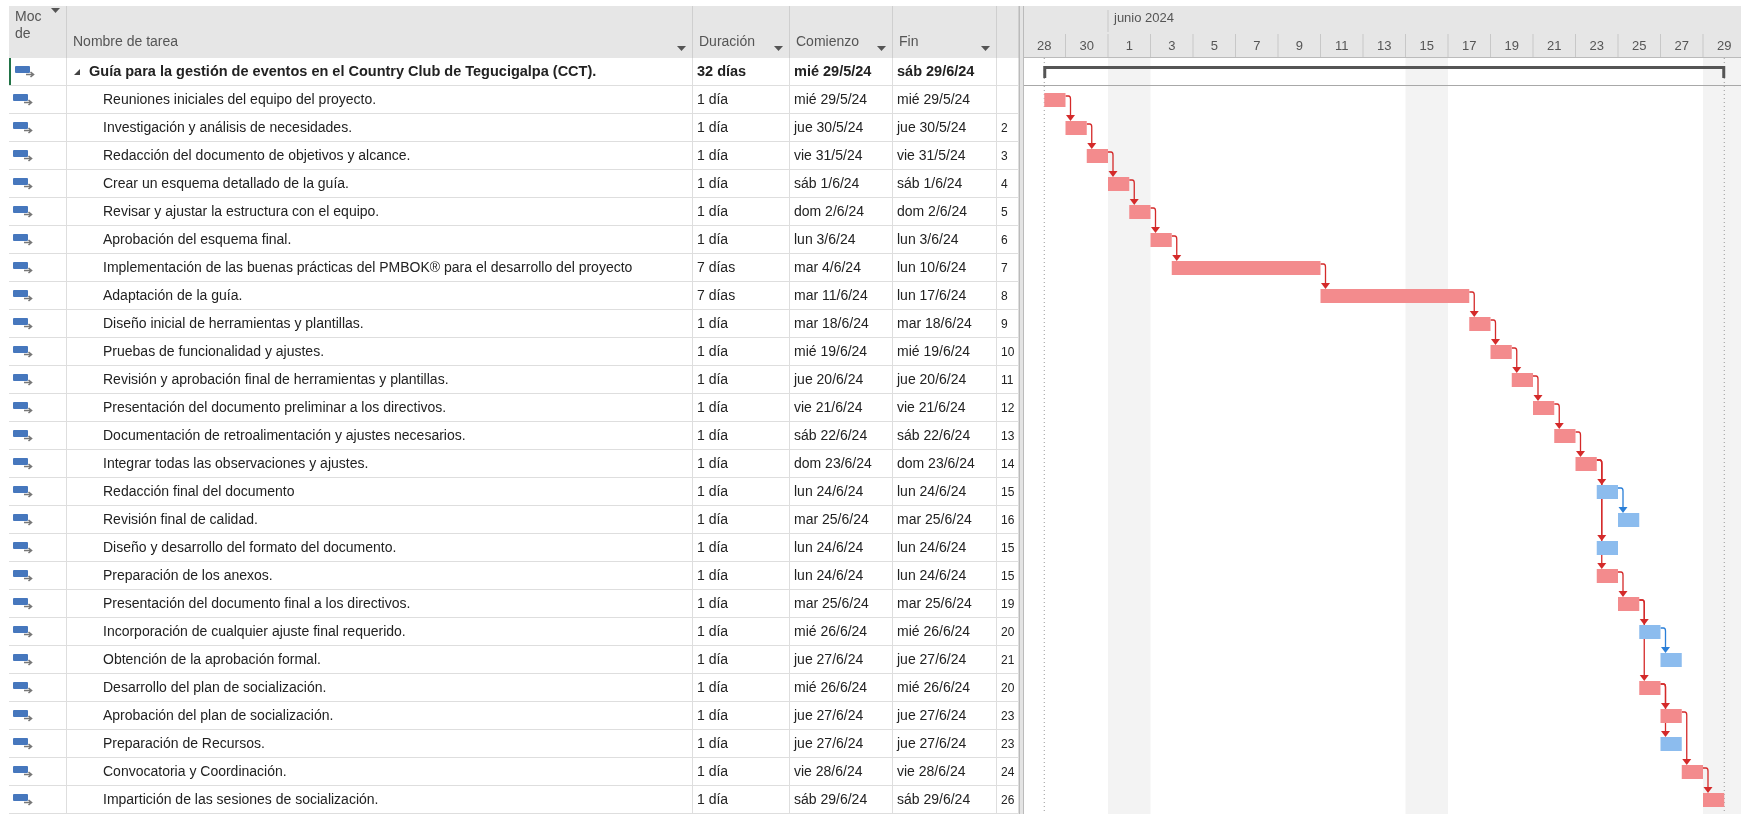 This screenshot has height=814, width=1741. What do you see at coordinates (1342, 45) in the screenshot?
I see `day-label: 11` at bounding box center [1342, 45].